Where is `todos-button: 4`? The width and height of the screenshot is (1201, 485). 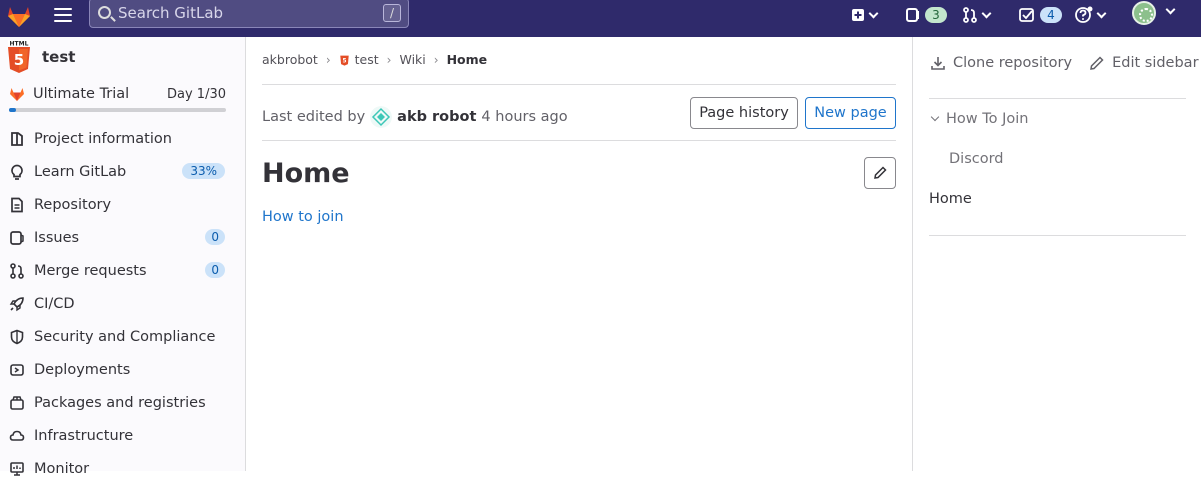 todos-button: 4 is located at coordinates (1040, 15).